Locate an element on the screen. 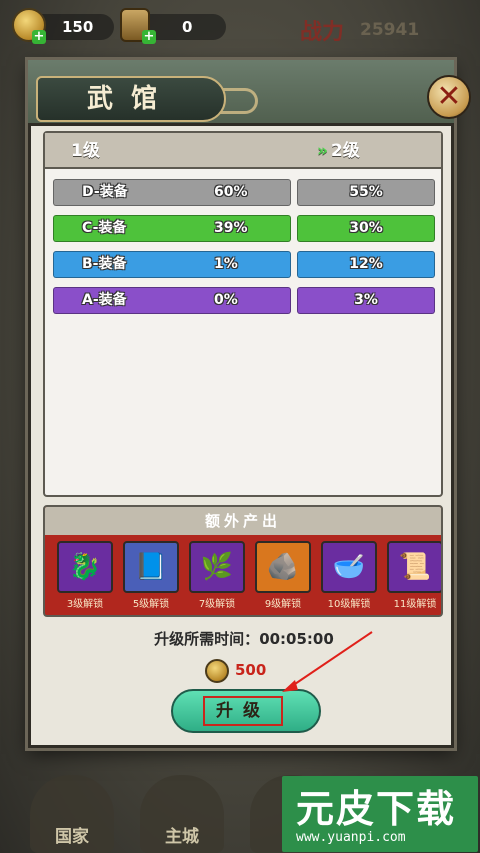 The height and width of the screenshot is (853, 480). site-watermark: 元皮下载 www.yuanpi.com is located at coordinates (380, 814).